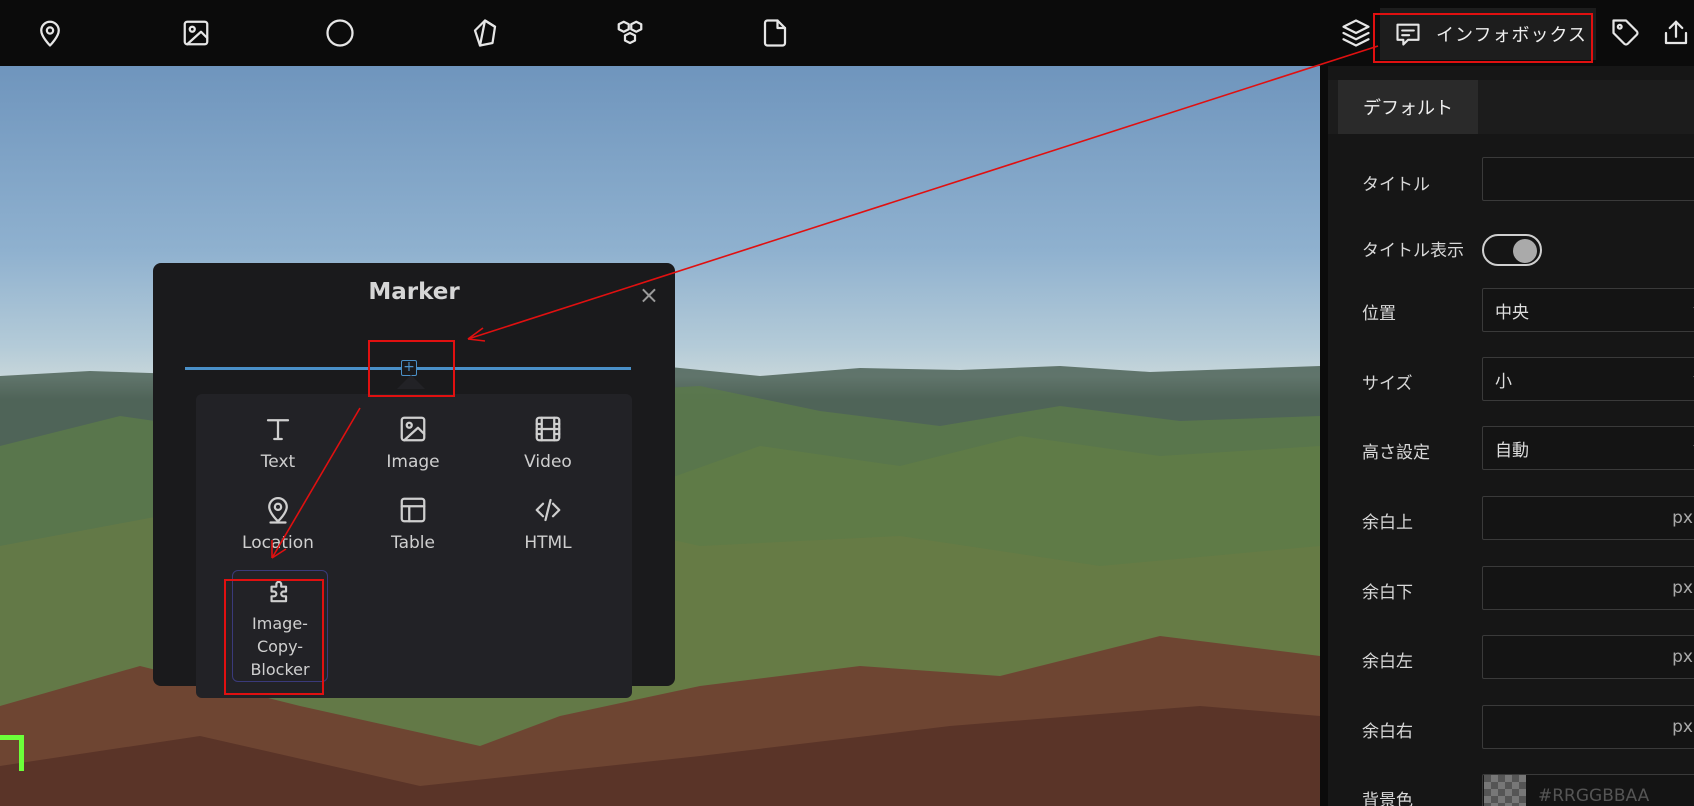  What do you see at coordinates (1396, 453) in the screenshot?
I see `height-label: 高さ設定` at bounding box center [1396, 453].